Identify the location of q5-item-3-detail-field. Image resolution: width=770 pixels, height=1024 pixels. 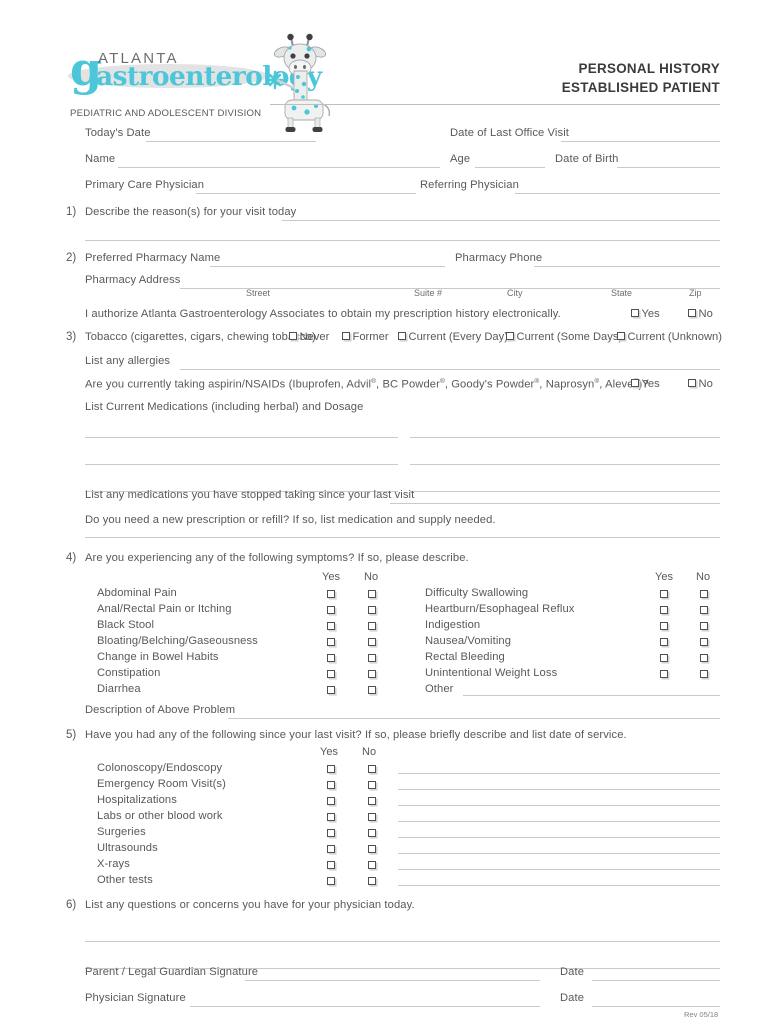
(559, 821).